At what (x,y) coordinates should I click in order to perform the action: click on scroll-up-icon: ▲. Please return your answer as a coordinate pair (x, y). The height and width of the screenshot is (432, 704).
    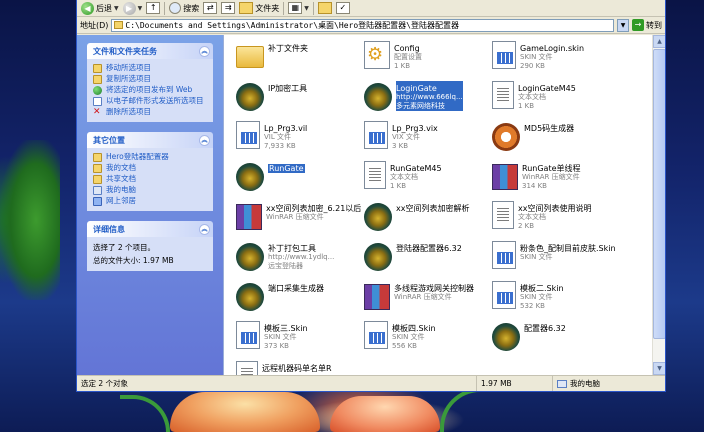
    Looking at the image, I should click on (659, 41).